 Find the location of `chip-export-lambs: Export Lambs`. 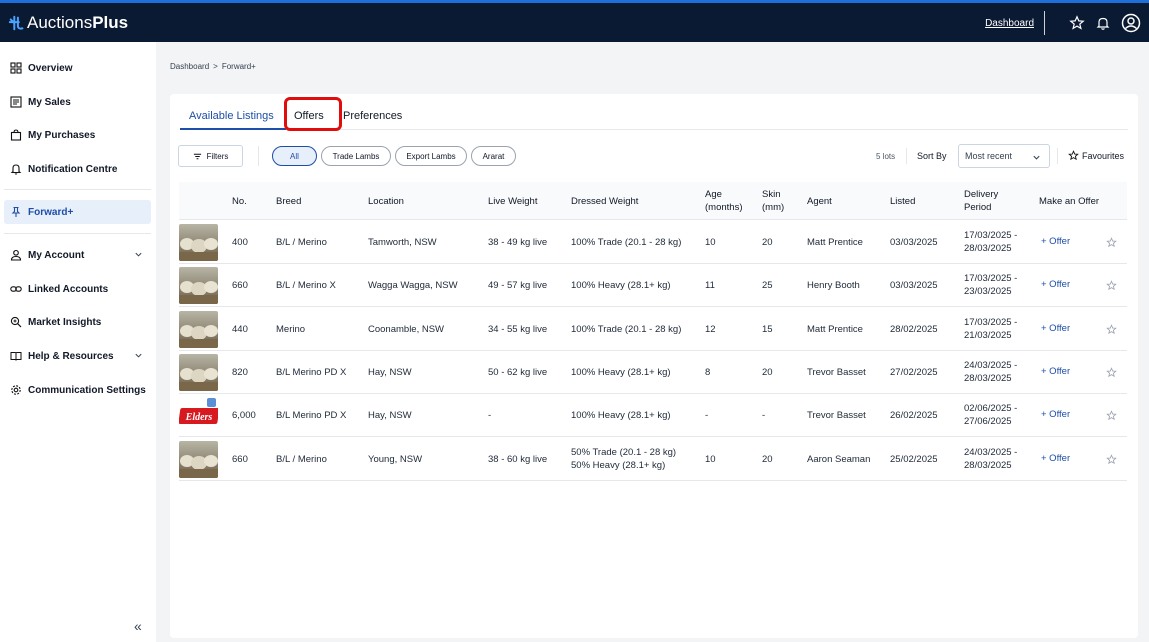

chip-export-lambs: Export Lambs is located at coordinates (431, 156).